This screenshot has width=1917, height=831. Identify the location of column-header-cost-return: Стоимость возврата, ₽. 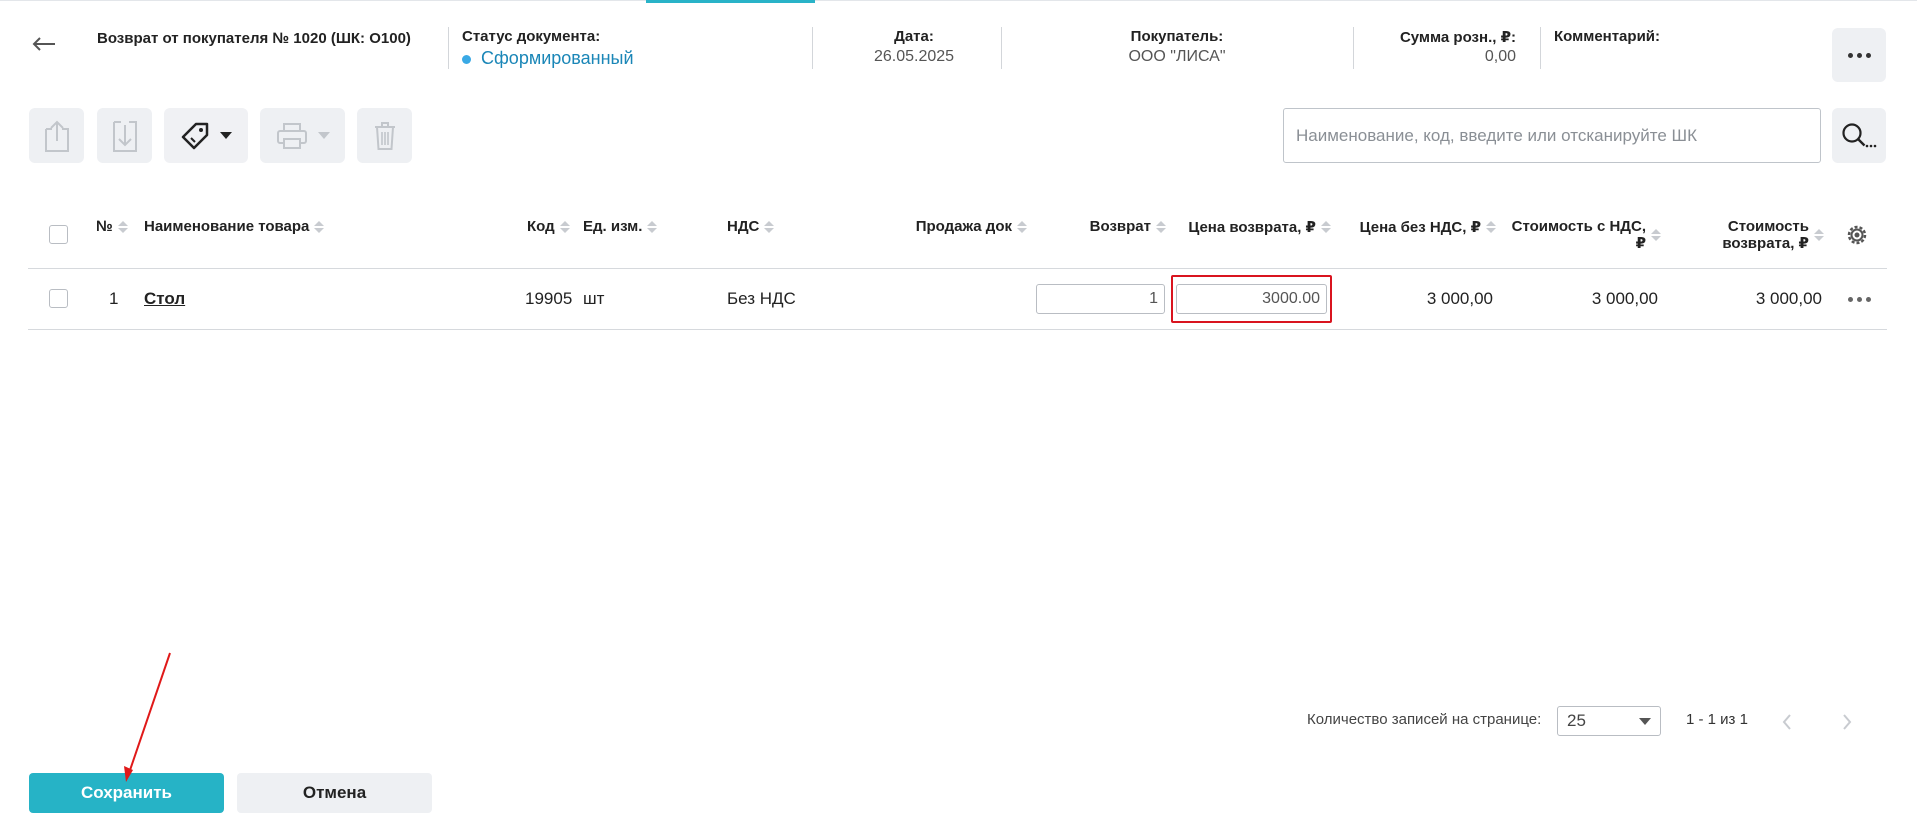
(1752, 235).